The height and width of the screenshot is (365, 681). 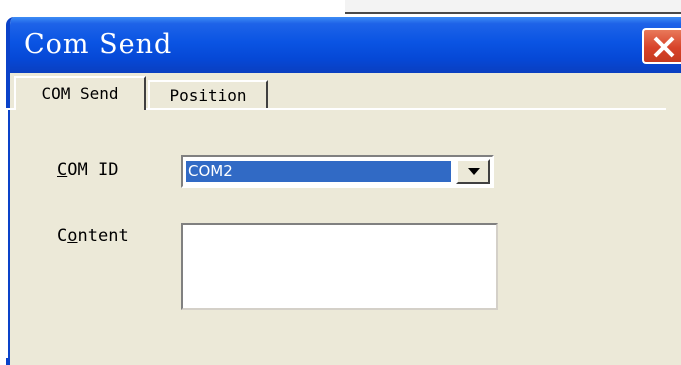 I want to click on tab-position-label: Position, so click(x=208, y=95).